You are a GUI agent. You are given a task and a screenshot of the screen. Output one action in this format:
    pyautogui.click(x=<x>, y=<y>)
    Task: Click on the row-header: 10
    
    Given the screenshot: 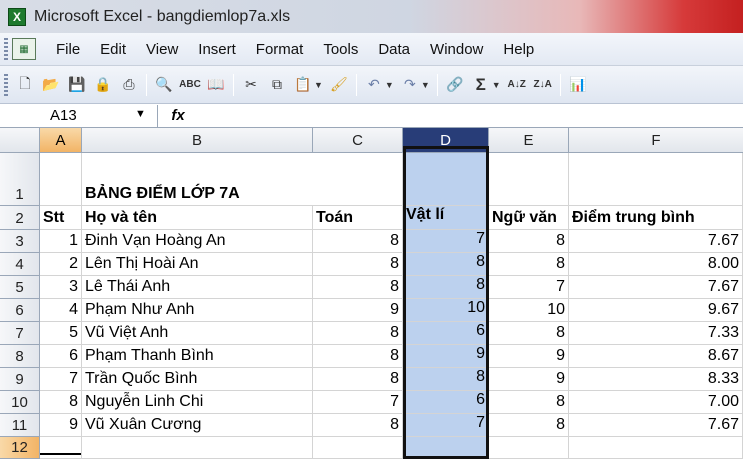 What is the action you would take?
    pyautogui.click(x=20, y=402)
    